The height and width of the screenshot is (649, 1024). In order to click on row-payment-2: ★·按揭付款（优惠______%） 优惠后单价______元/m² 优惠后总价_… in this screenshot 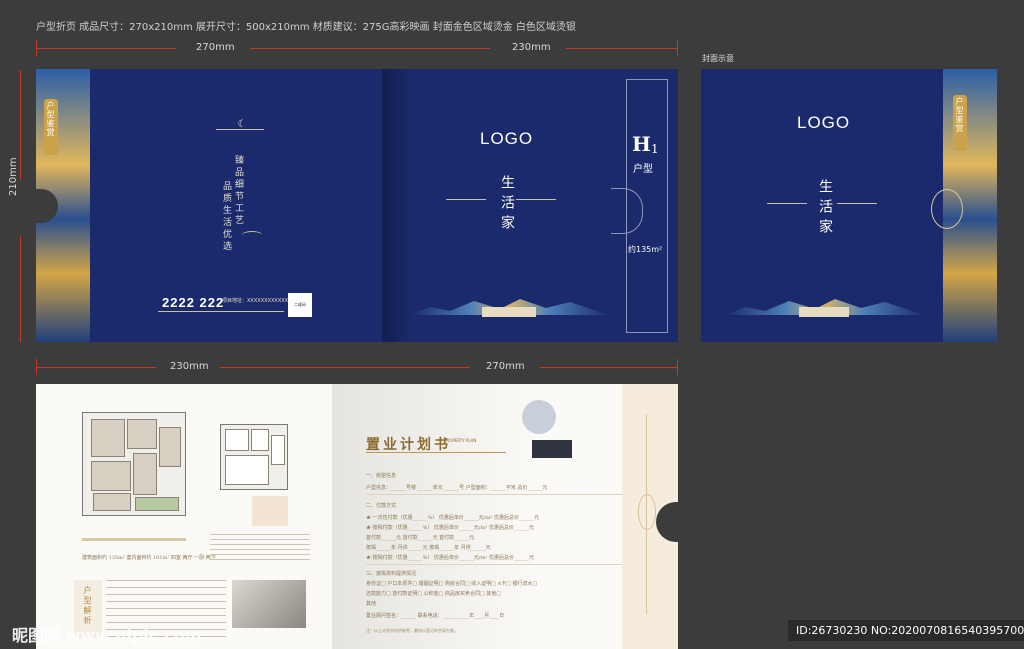, I will do `click(450, 528)`.